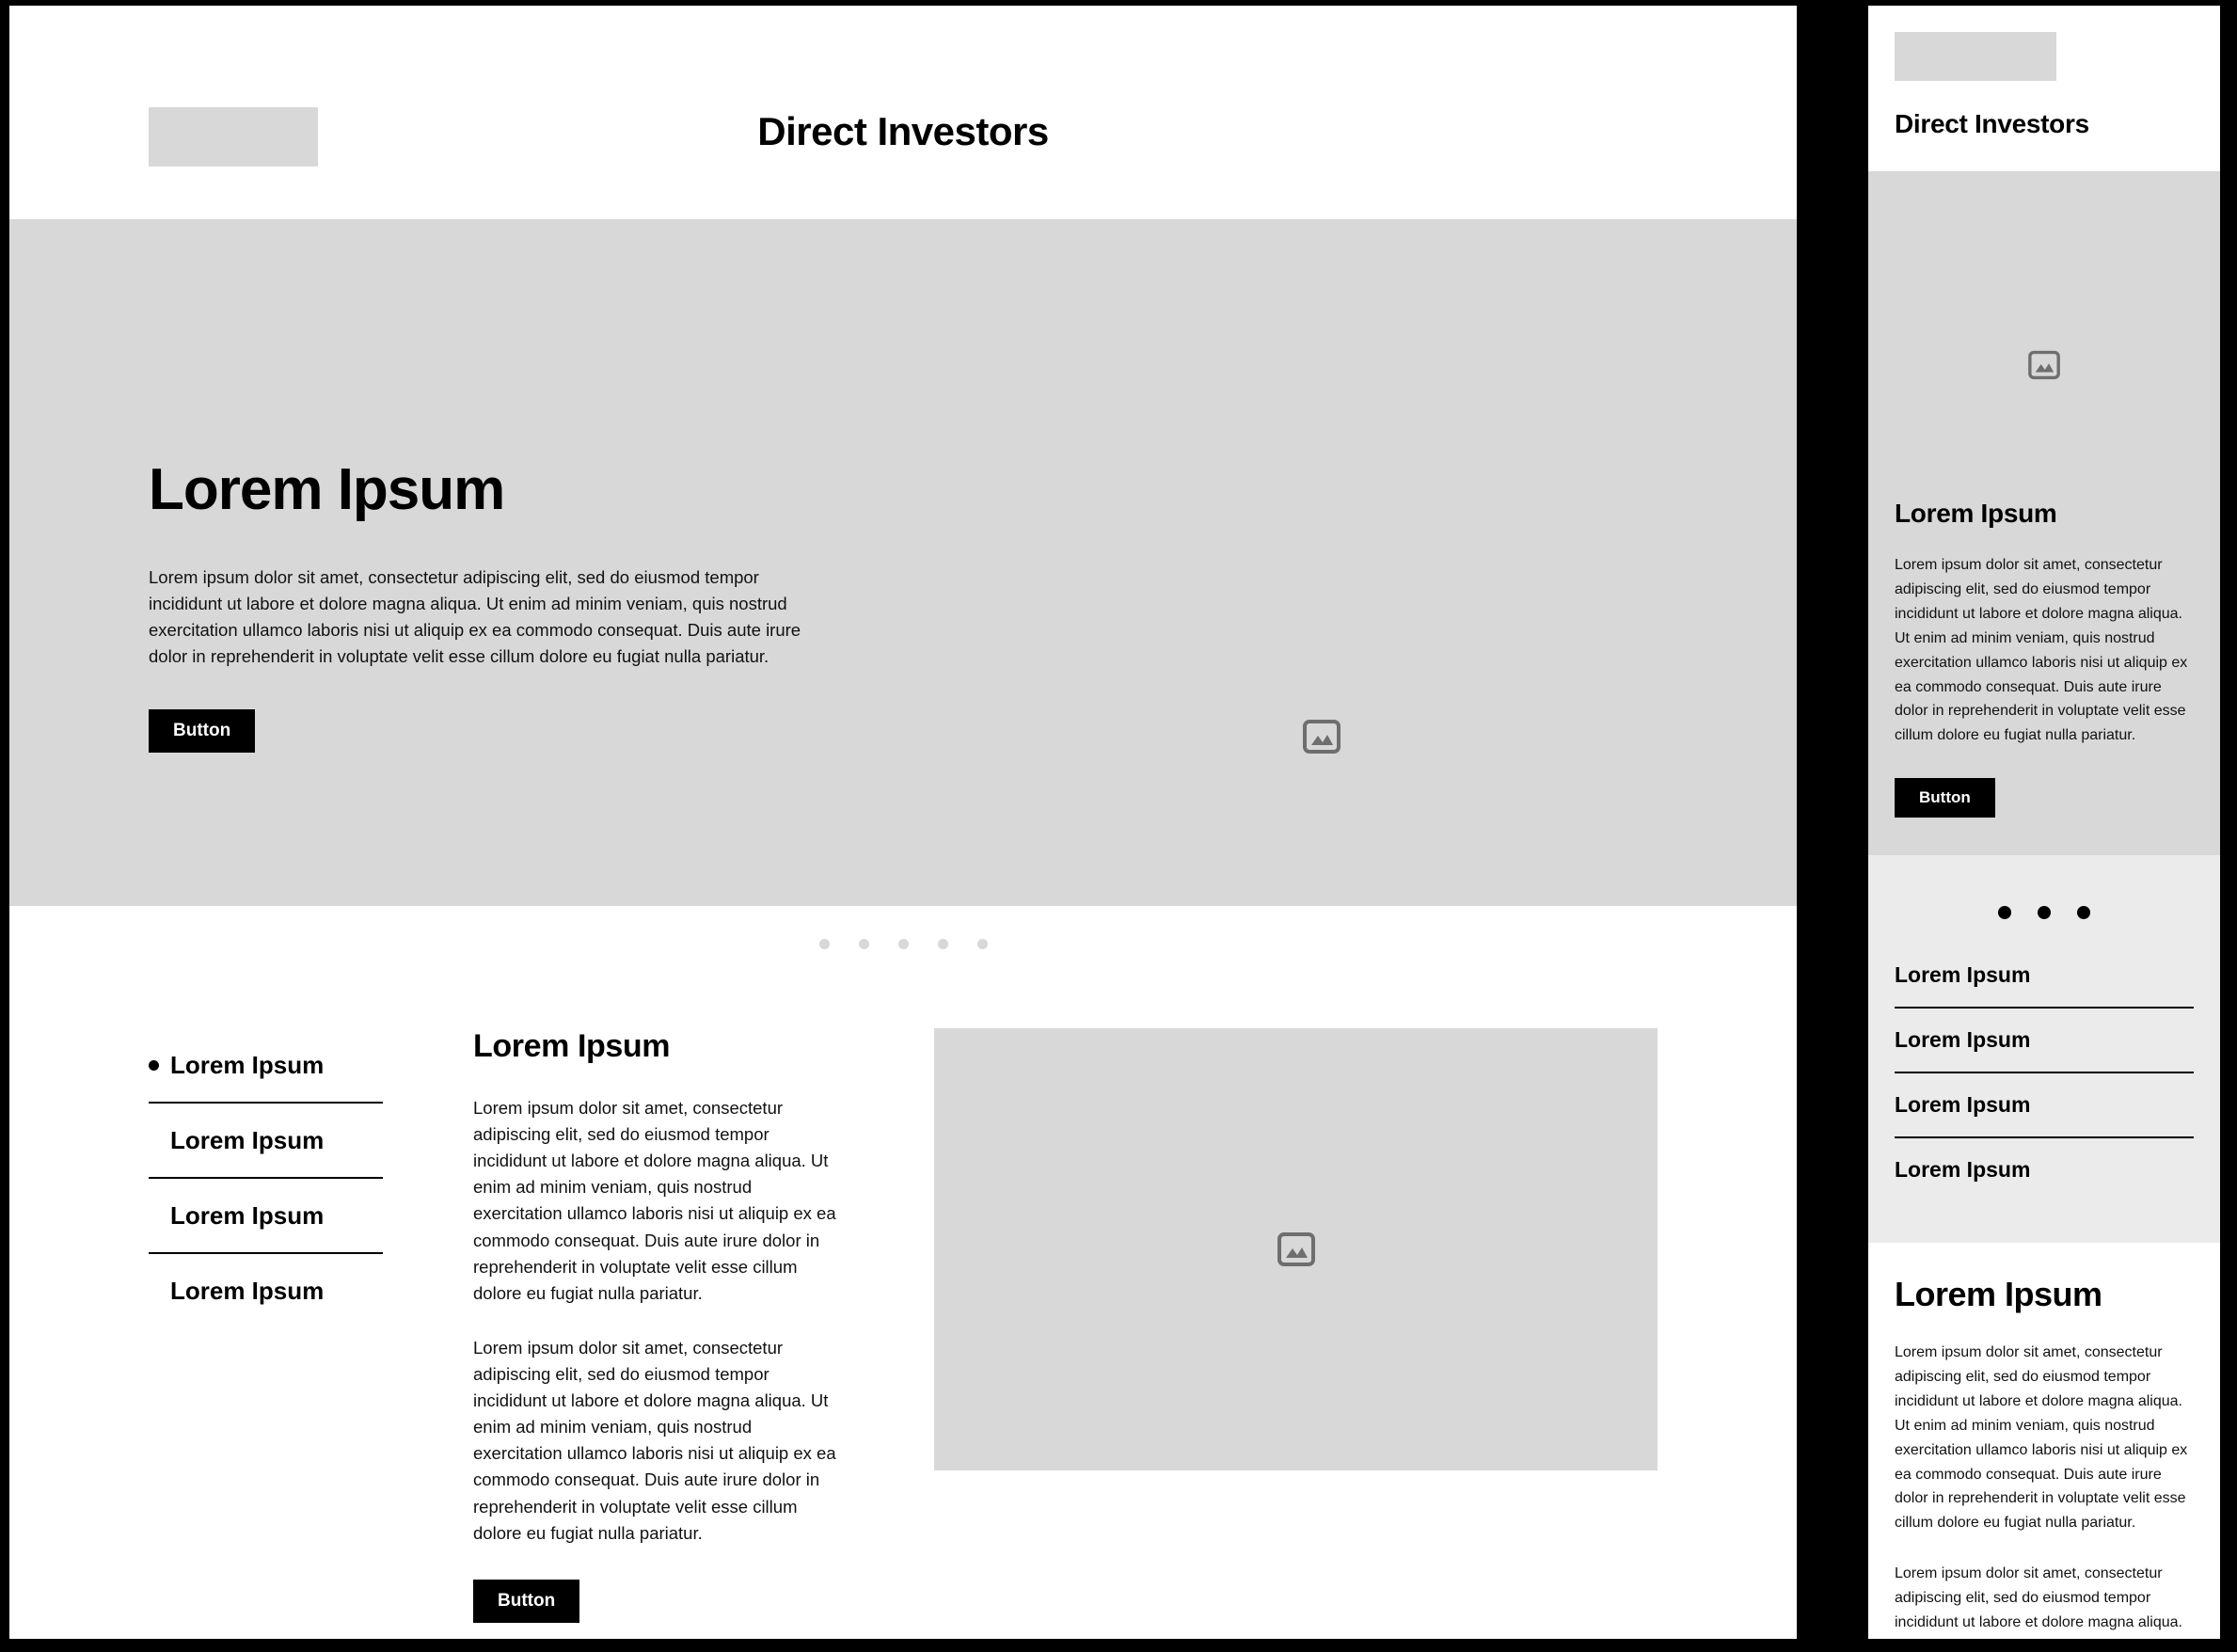 The width and height of the screenshot is (2237, 1652). What do you see at coordinates (154, 1065) in the screenshot?
I see `active-bullet-icon` at bounding box center [154, 1065].